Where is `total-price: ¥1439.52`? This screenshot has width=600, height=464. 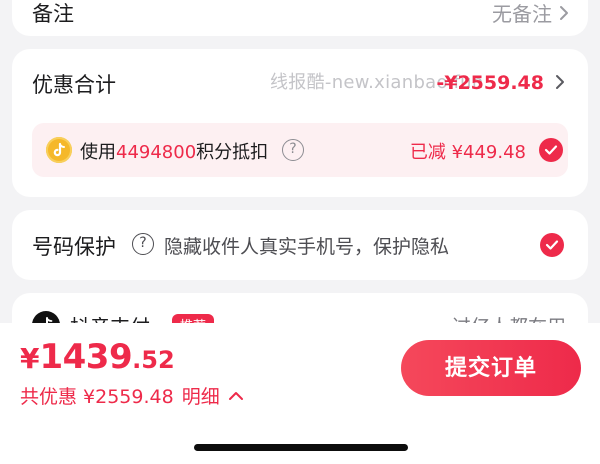 total-price: ¥1439.52 is located at coordinates (97, 357).